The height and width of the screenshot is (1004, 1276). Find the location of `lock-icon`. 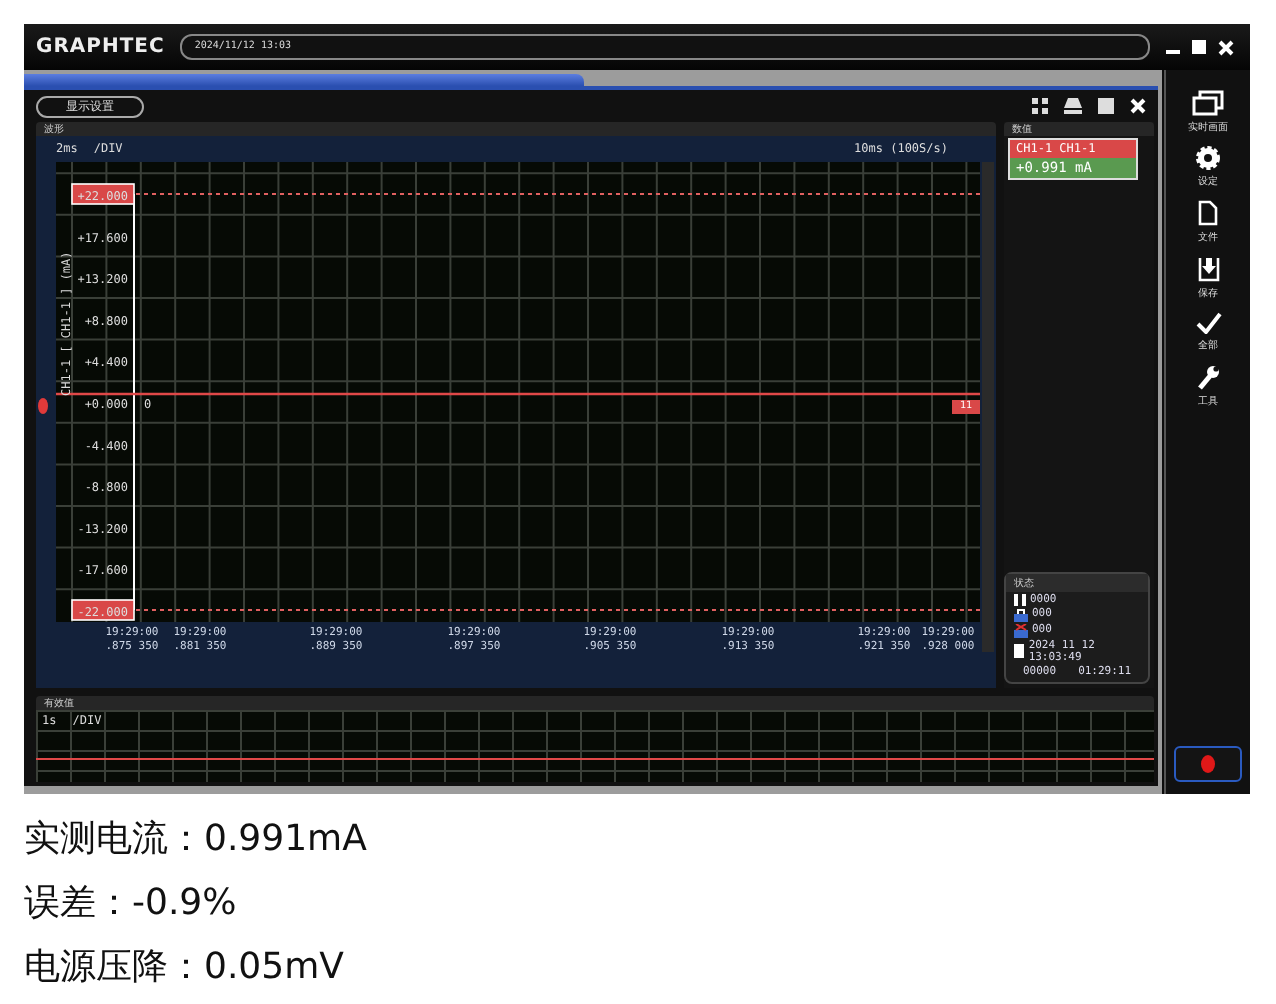

lock-icon is located at coordinates (1021, 614).